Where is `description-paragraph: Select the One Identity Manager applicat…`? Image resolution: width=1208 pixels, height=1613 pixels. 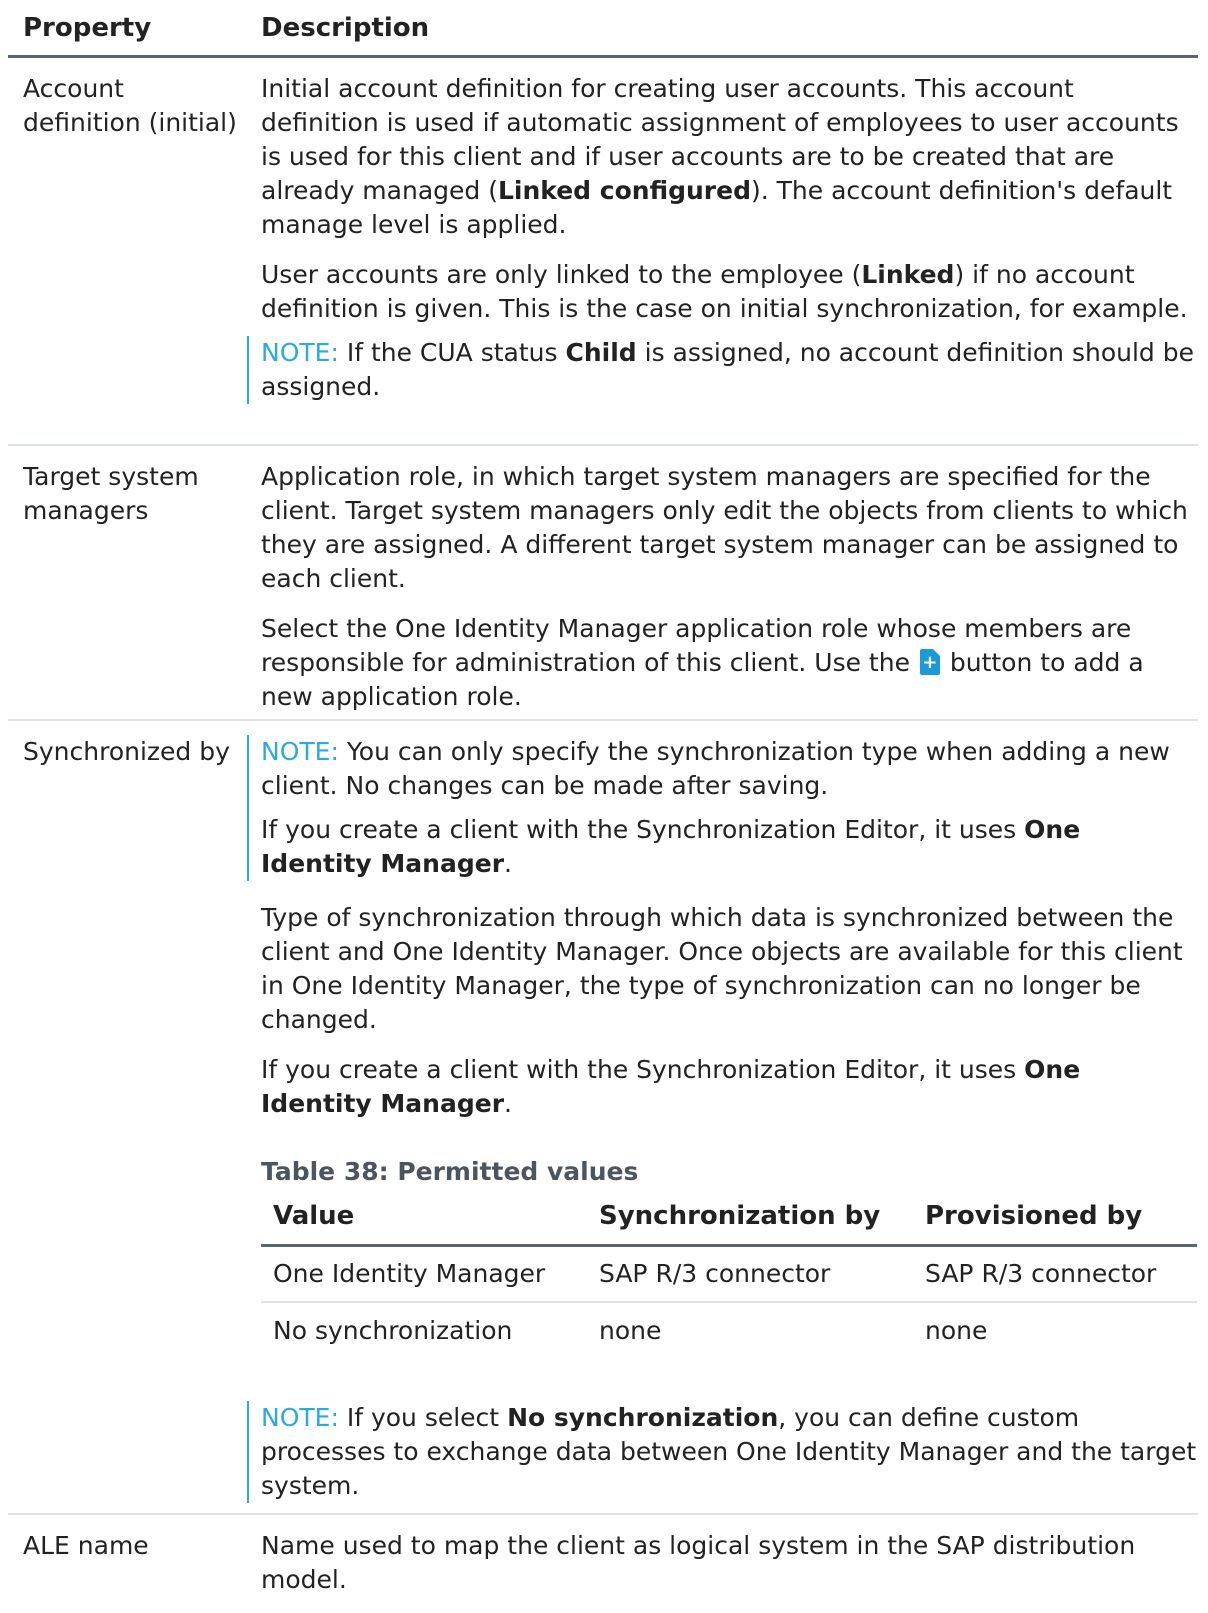
description-paragraph: Select the One Identity Manager applicat… is located at coordinates (729, 663).